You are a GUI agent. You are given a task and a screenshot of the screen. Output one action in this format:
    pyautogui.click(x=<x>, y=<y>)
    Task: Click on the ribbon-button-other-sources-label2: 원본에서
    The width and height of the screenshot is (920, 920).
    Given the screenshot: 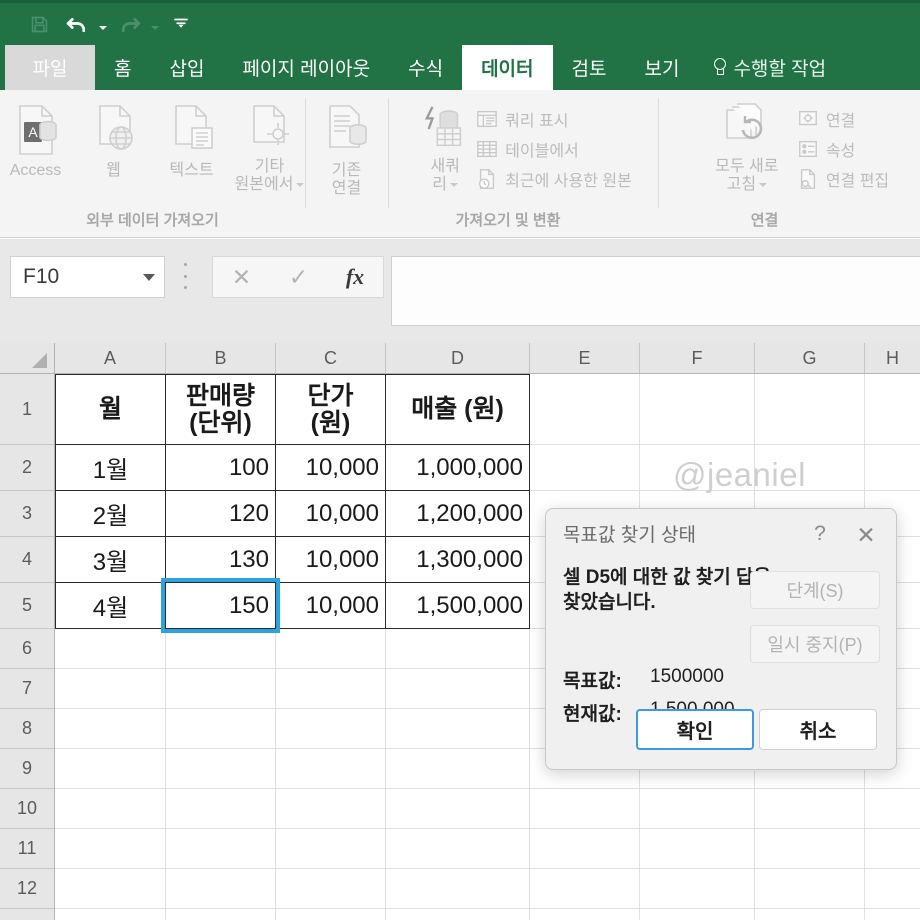 What is the action you would take?
    pyautogui.click(x=270, y=185)
    